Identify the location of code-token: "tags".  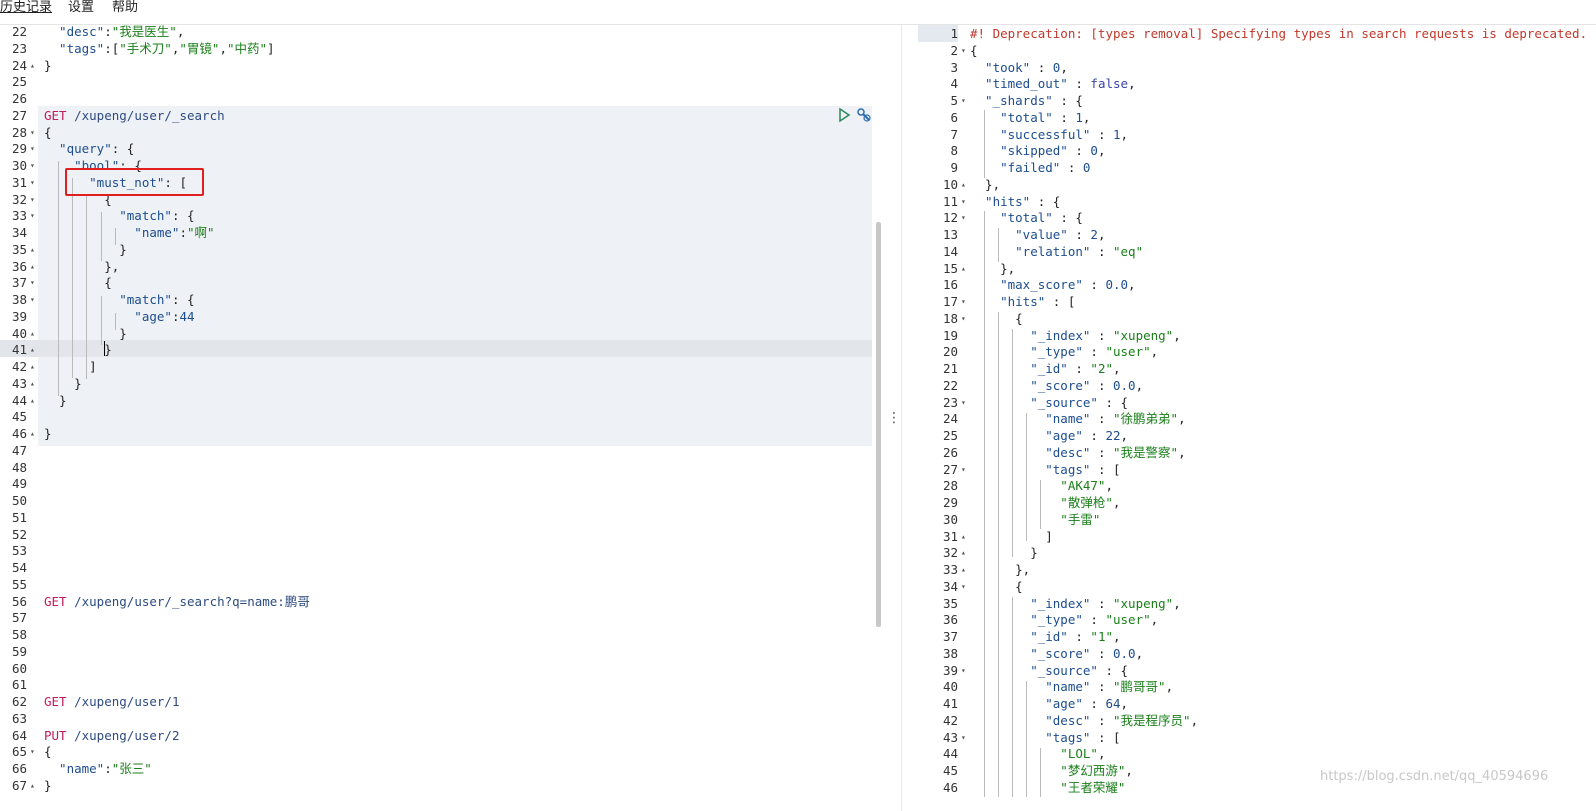
(1030, 469).